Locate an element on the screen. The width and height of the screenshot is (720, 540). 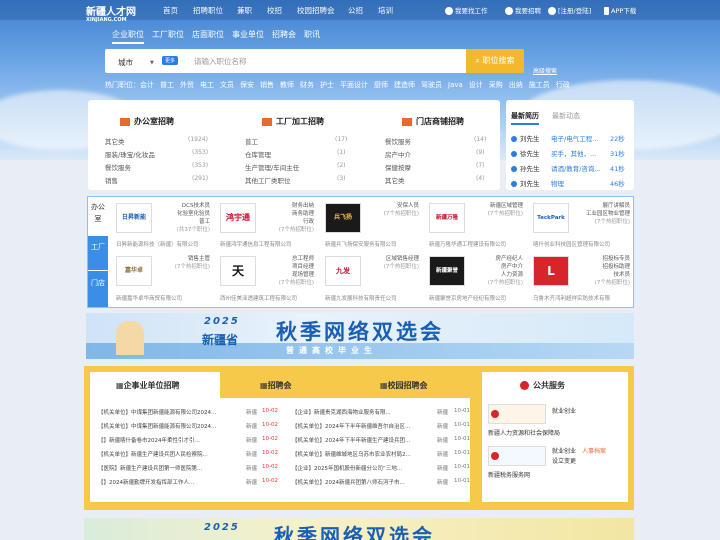
category-item: 服装/珠宝/化妆品 is located at coordinates (130, 154).